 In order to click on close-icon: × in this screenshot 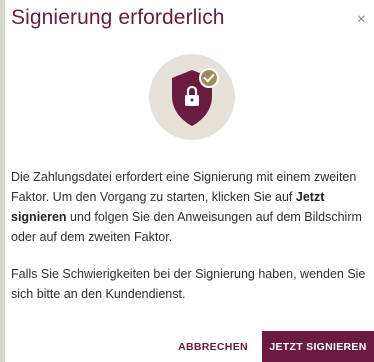, I will do `click(361, 20)`.